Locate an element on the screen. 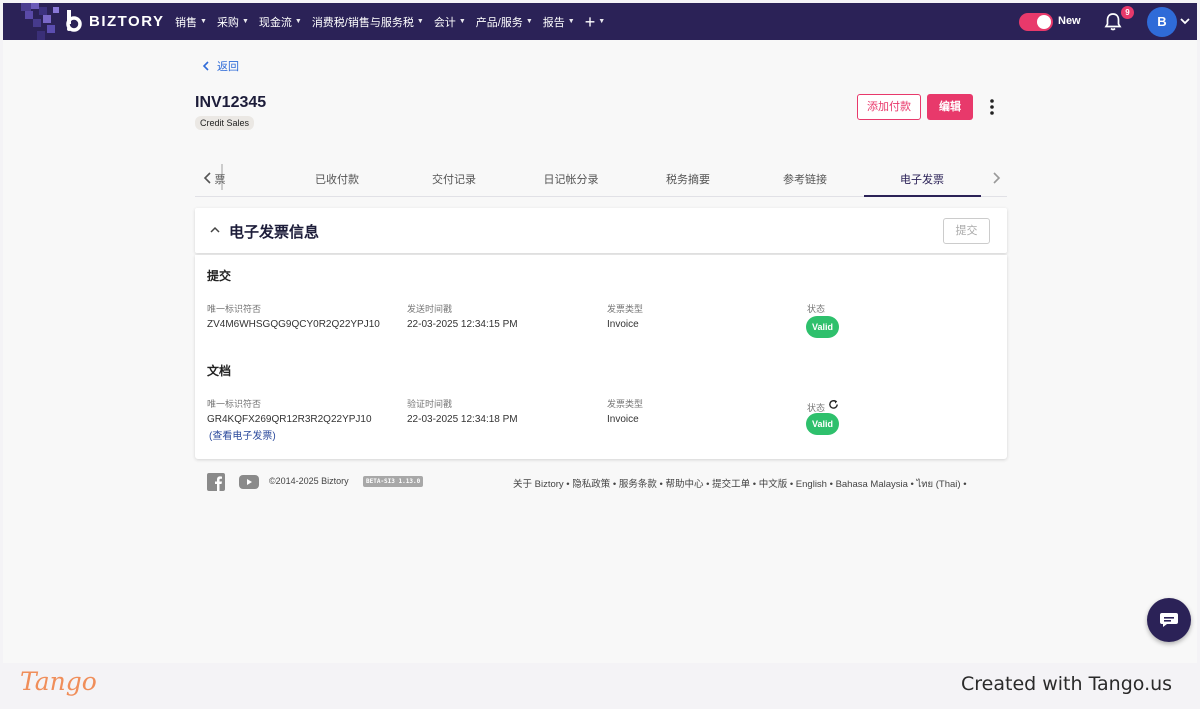 The width and height of the screenshot is (1200, 709). document-section-title: 文档 is located at coordinates (219, 371).